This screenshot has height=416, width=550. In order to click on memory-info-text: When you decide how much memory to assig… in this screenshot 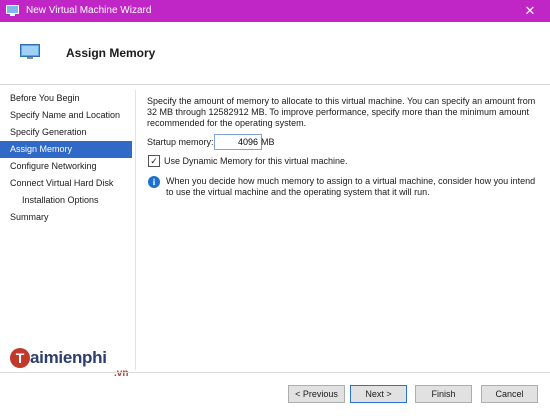, I will do `click(351, 186)`.